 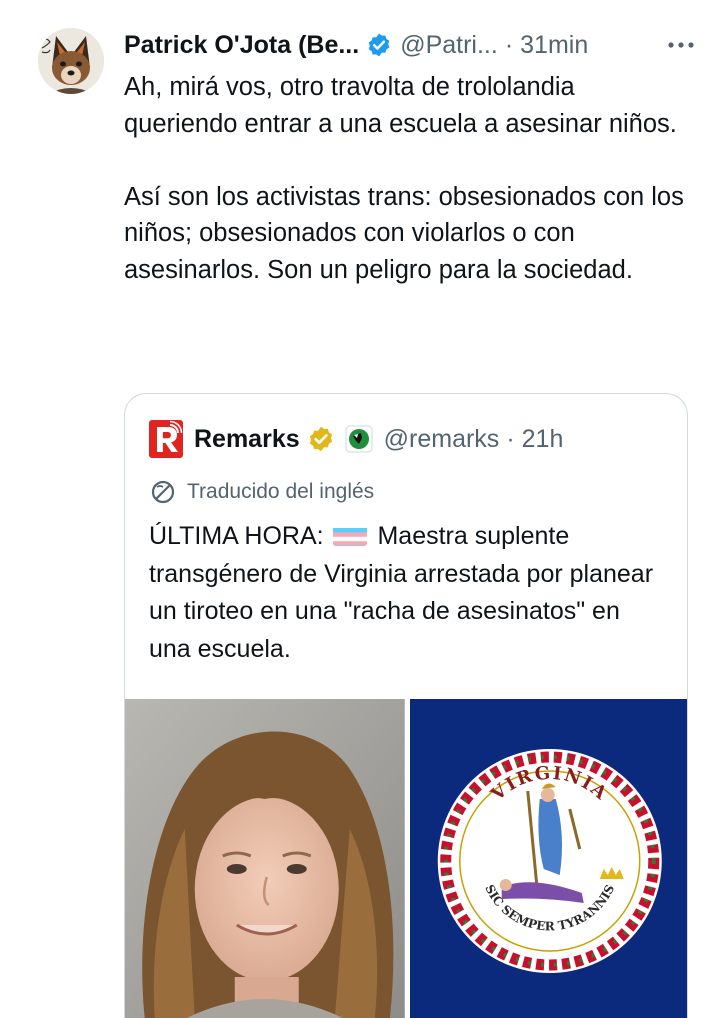 I want to click on more-options-icon, so click(x=681, y=45).